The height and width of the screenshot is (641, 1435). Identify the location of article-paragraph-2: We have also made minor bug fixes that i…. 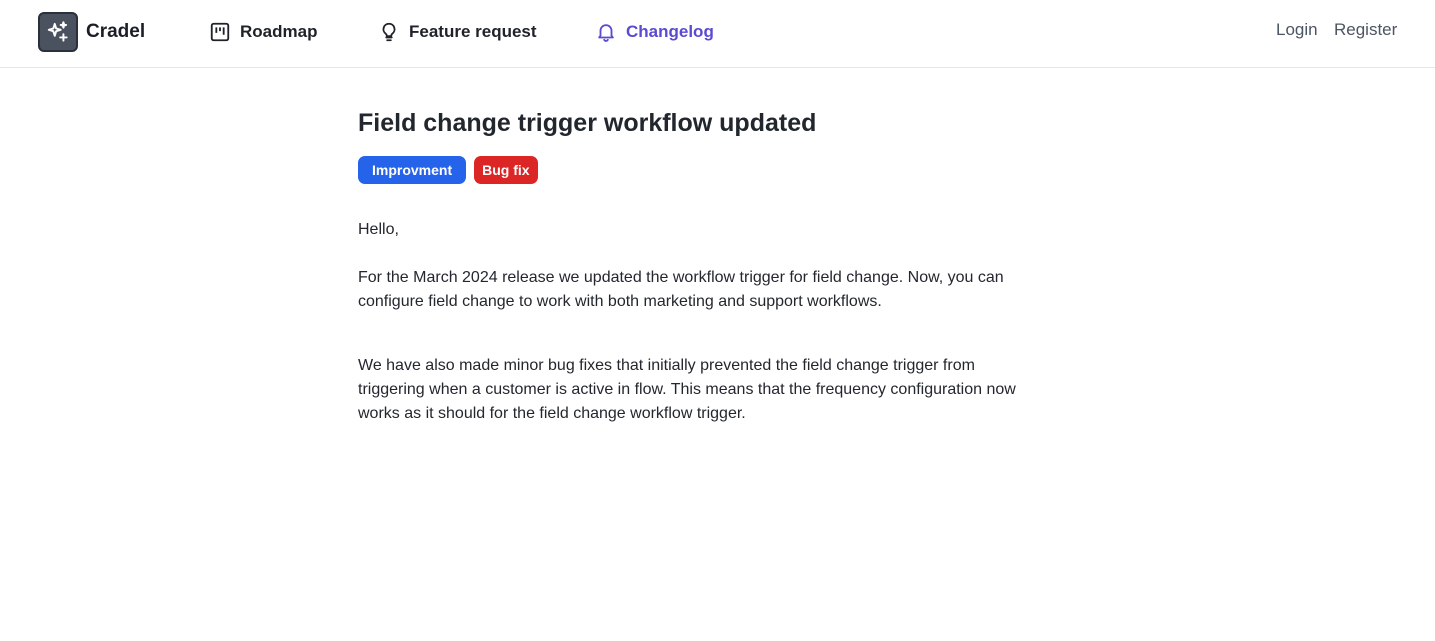
(687, 389).